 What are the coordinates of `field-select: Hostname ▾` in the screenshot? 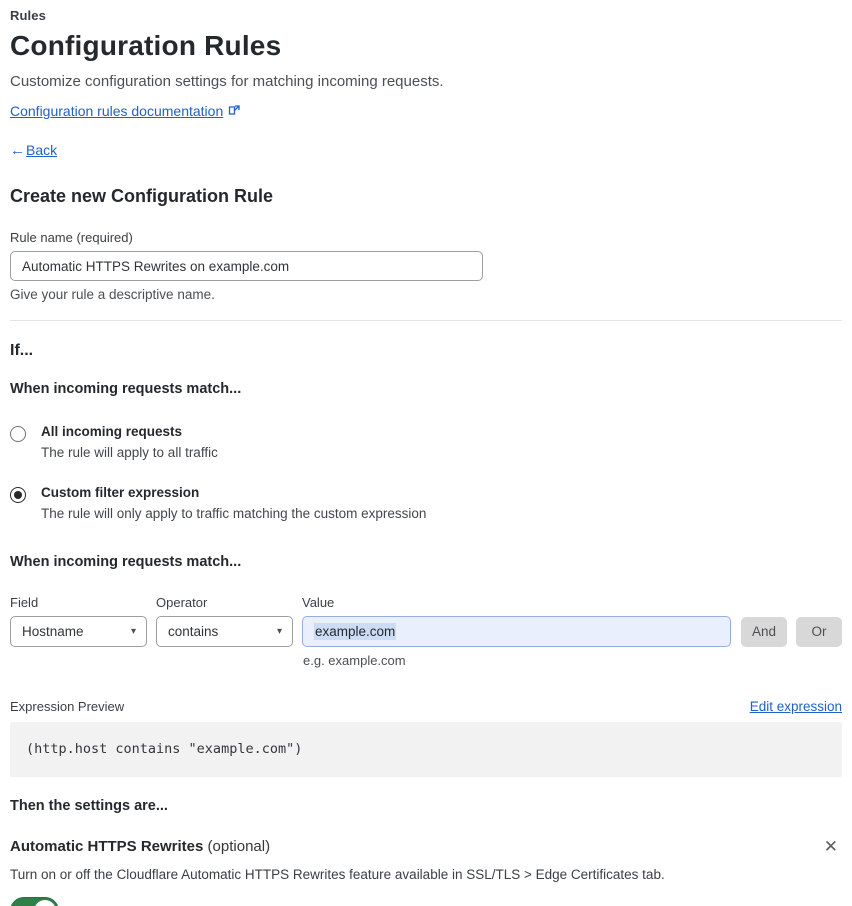 It's located at (78, 631).